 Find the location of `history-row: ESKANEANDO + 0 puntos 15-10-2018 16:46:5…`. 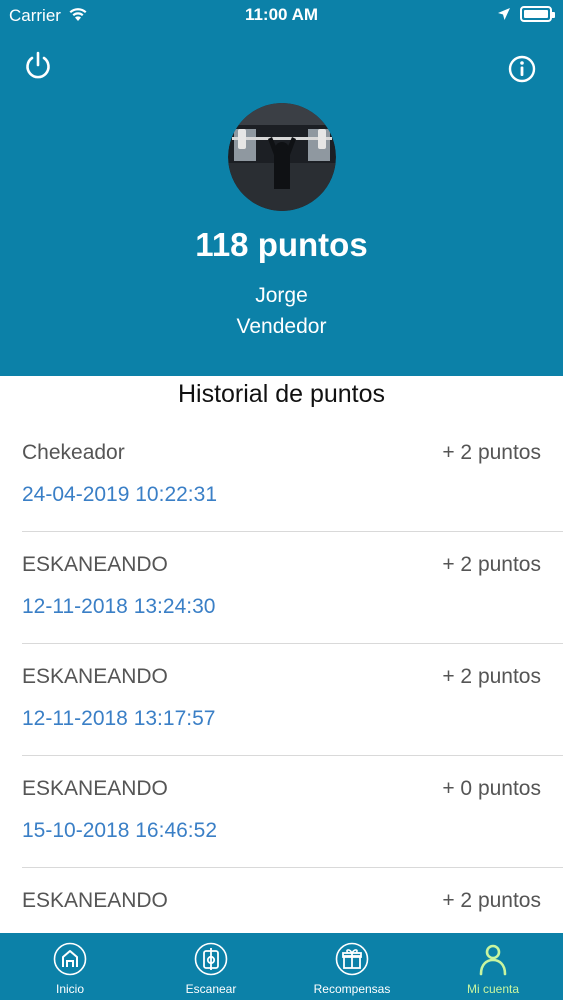

history-row: ESKANEANDO + 0 puntos 15-10-2018 16:46:5… is located at coordinates (281, 812).